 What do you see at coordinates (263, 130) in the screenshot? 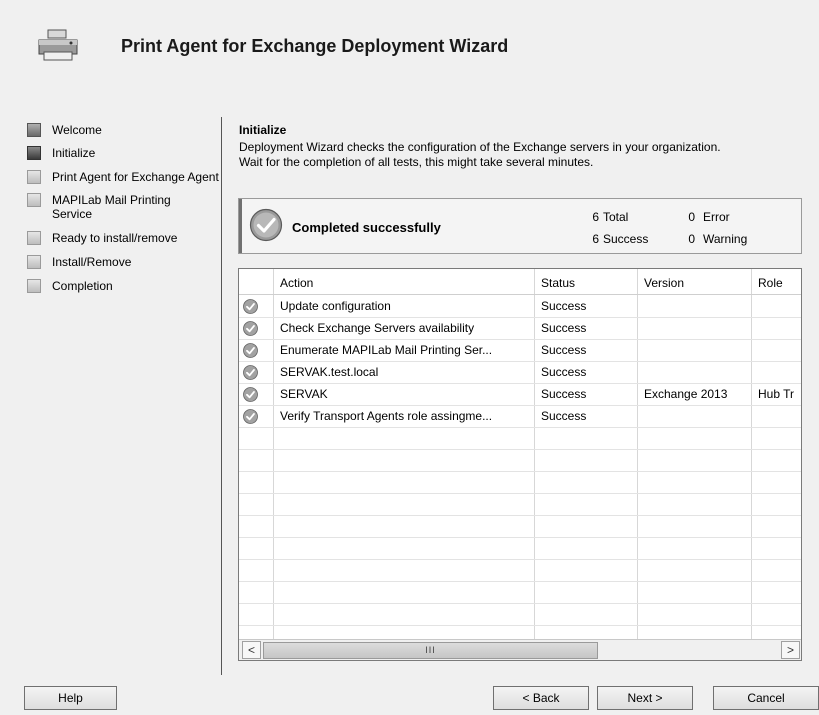
I see `section-title: Initialize` at bounding box center [263, 130].